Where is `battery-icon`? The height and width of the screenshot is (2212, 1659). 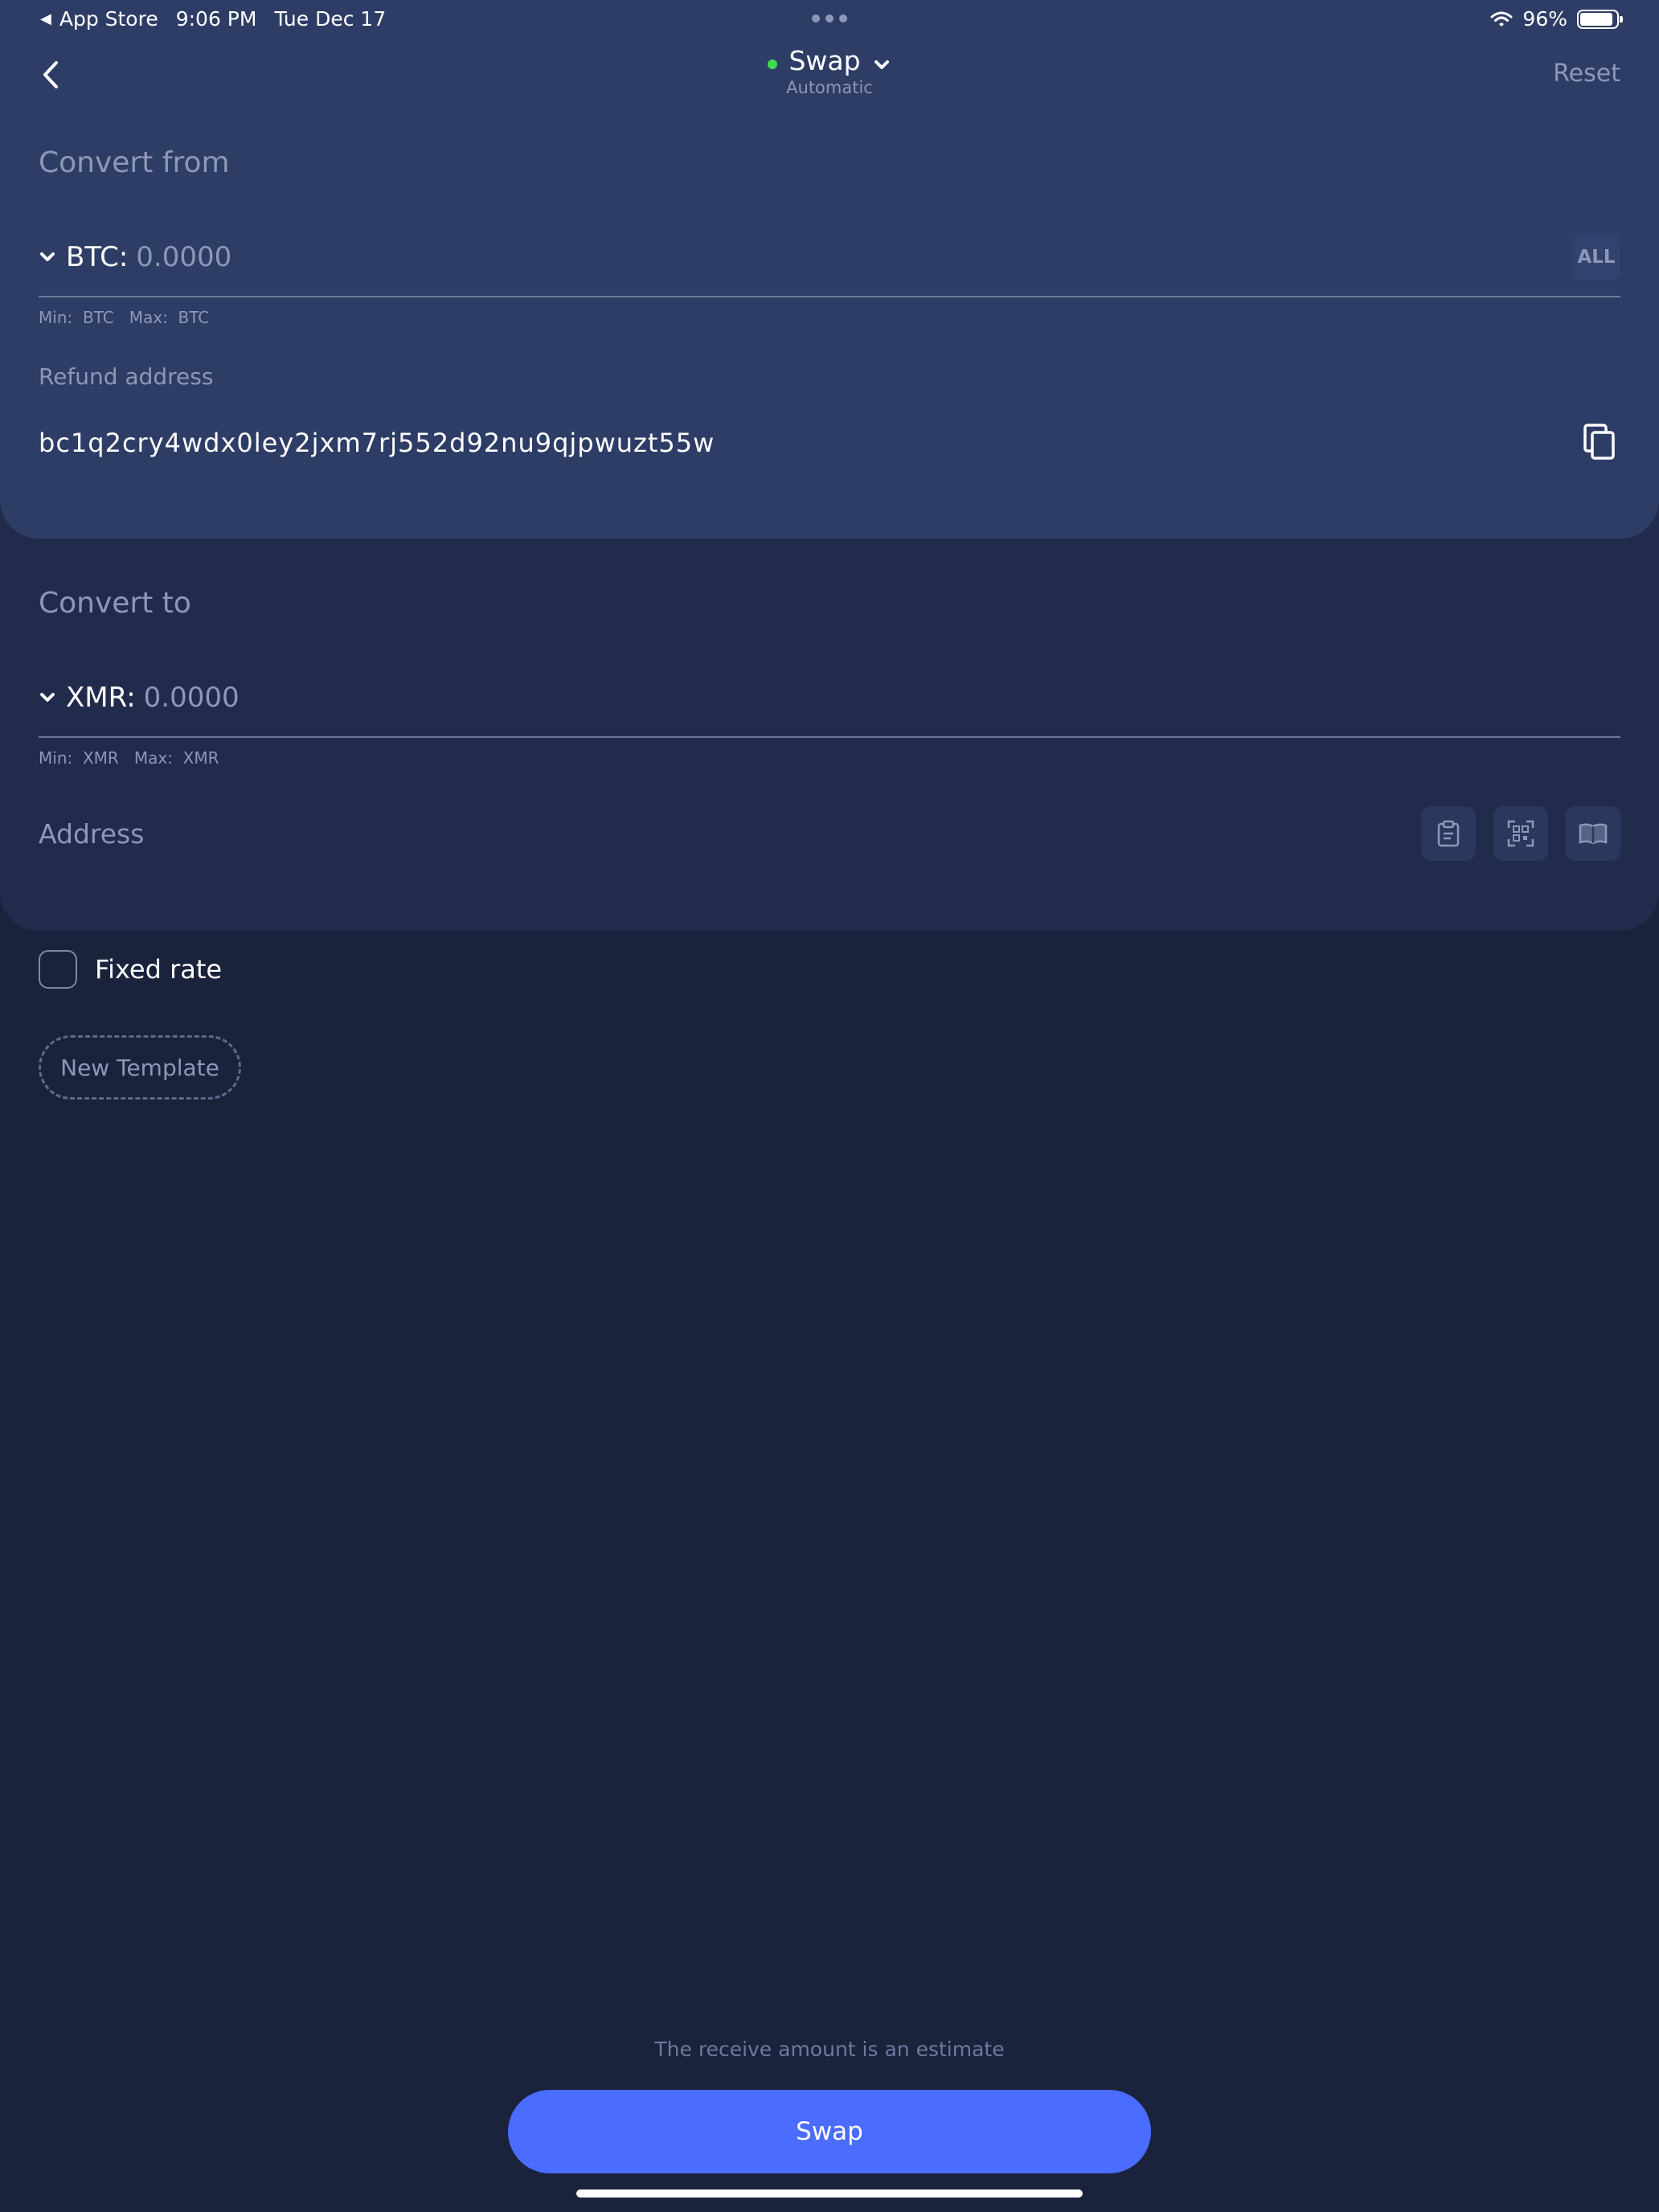
battery-icon is located at coordinates (1600, 19).